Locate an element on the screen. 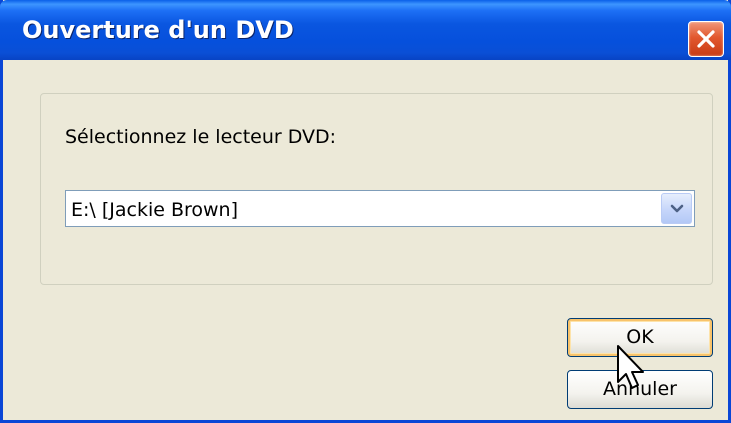  close-icon is located at coordinates (706, 39).